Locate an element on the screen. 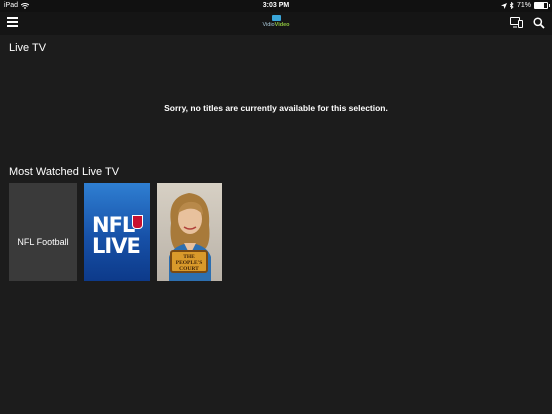 This screenshot has height=414, width=552. tile-peoples-court: THE PEOPLE'S COURT is located at coordinates (189, 232).